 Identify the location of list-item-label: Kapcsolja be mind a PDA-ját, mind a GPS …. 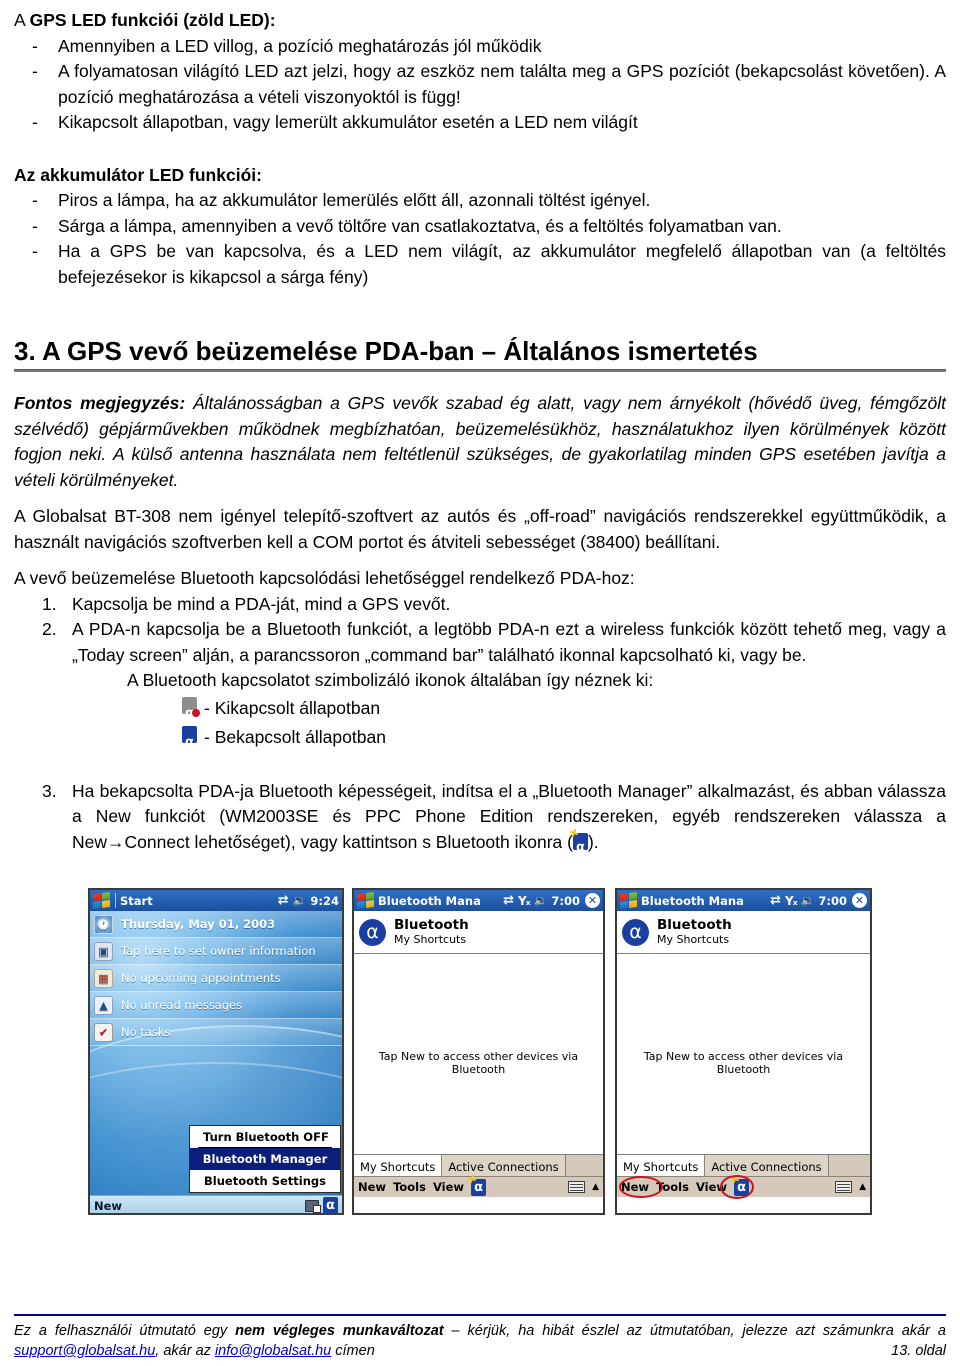
(261, 603).